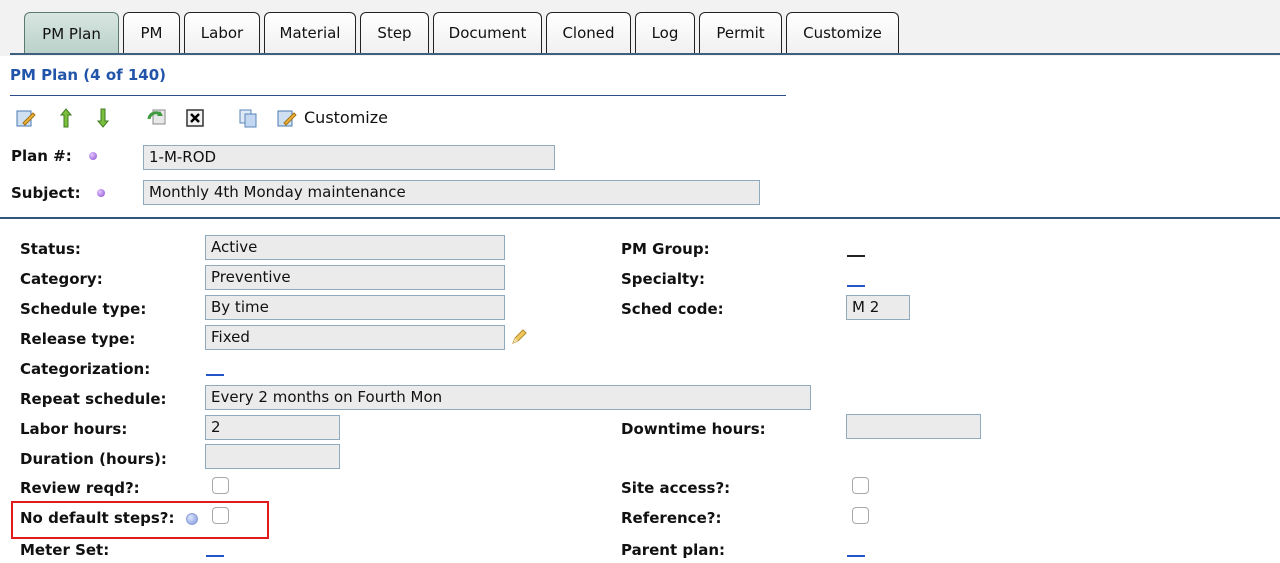 The width and height of the screenshot is (1280, 563). Describe the element at coordinates (157, 118) in the screenshot. I see `refresh-icon` at that location.